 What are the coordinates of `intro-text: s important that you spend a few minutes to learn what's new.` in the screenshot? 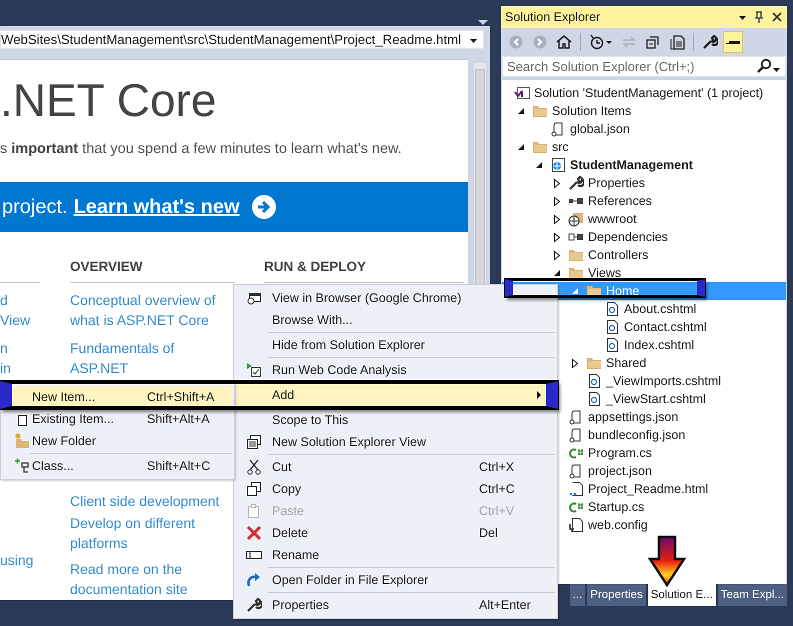 It's located at (201, 149).